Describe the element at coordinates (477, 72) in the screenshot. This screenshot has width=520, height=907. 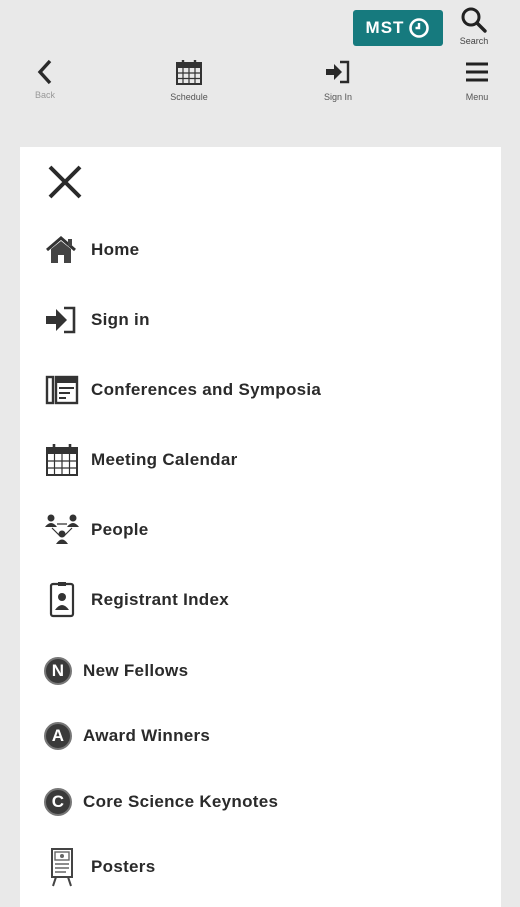
I see `hamburger-icon` at that location.